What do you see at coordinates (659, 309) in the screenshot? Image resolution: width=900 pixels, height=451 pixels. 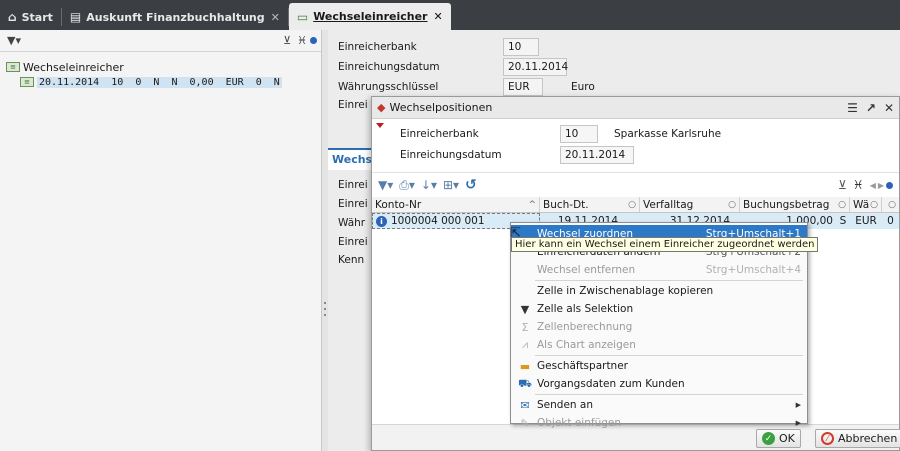 I see `menu-item-zelle-als-selektion: ▼ Zelle als Selektion` at bounding box center [659, 309].